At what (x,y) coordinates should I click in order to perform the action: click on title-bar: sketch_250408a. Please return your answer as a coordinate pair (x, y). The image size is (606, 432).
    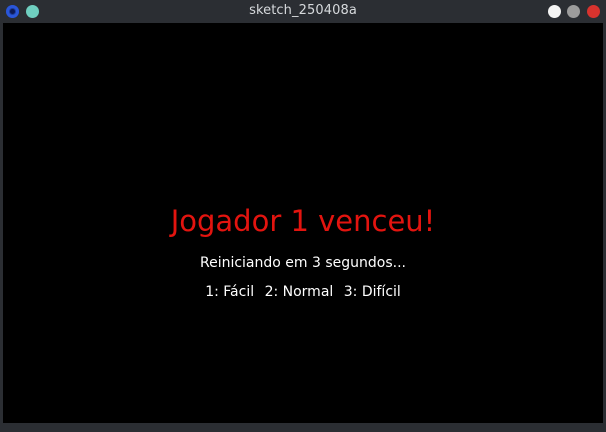
    Looking at the image, I should click on (303, 11).